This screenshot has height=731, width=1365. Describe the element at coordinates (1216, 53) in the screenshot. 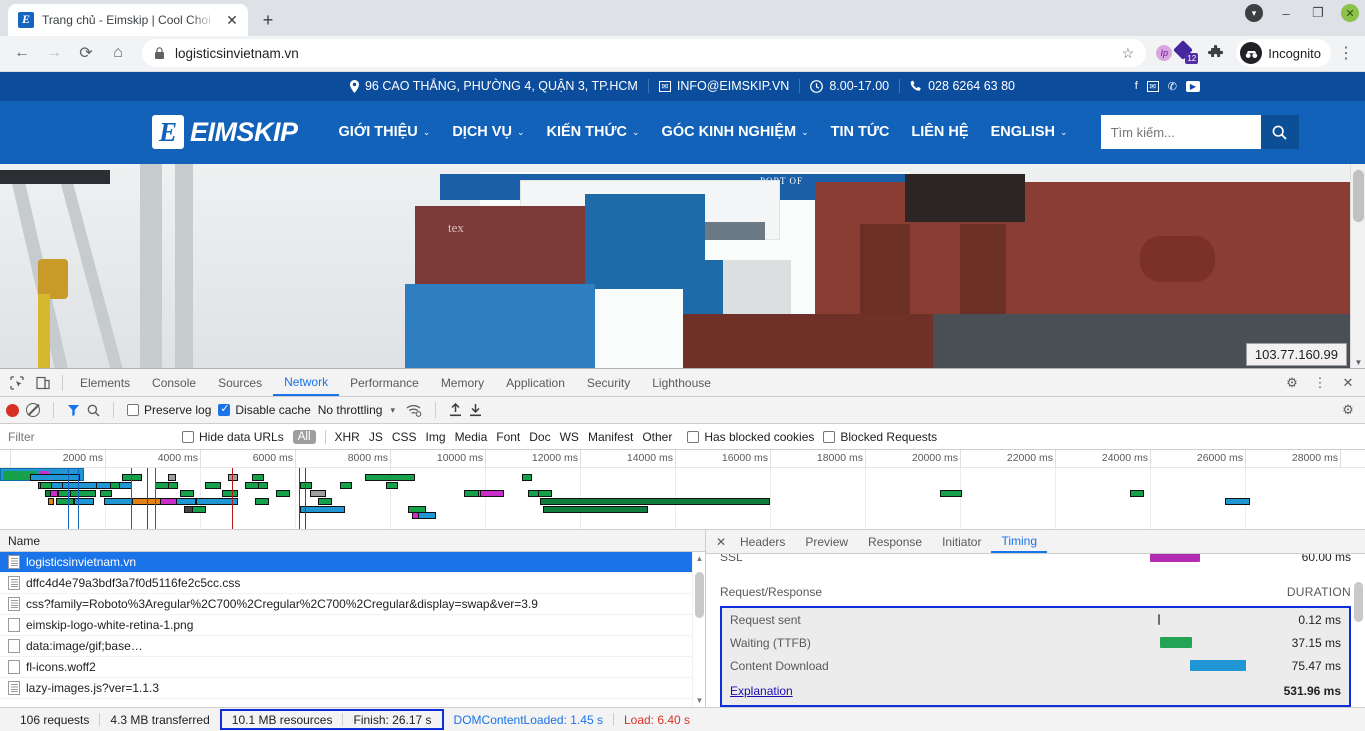

I see `puzzle-extension-icon` at that location.